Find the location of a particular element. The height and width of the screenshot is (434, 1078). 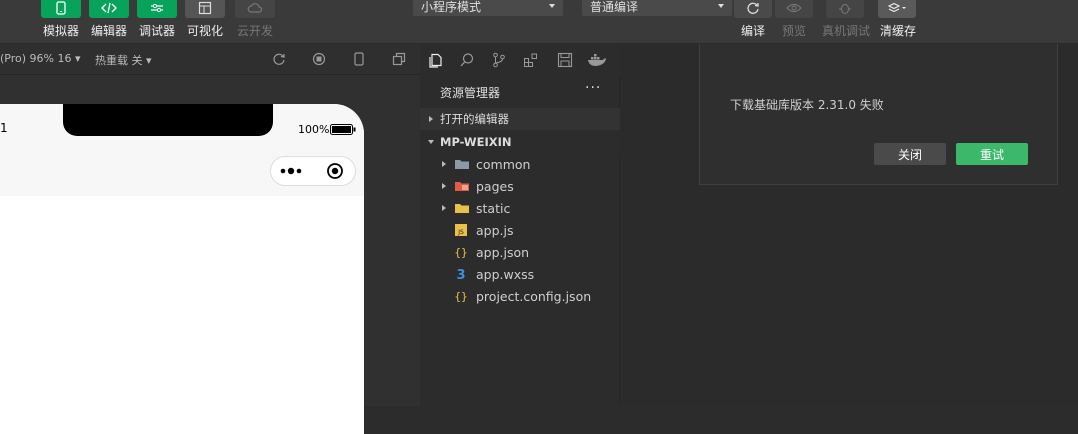

preview-label: 预览 is located at coordinates (794, 31).